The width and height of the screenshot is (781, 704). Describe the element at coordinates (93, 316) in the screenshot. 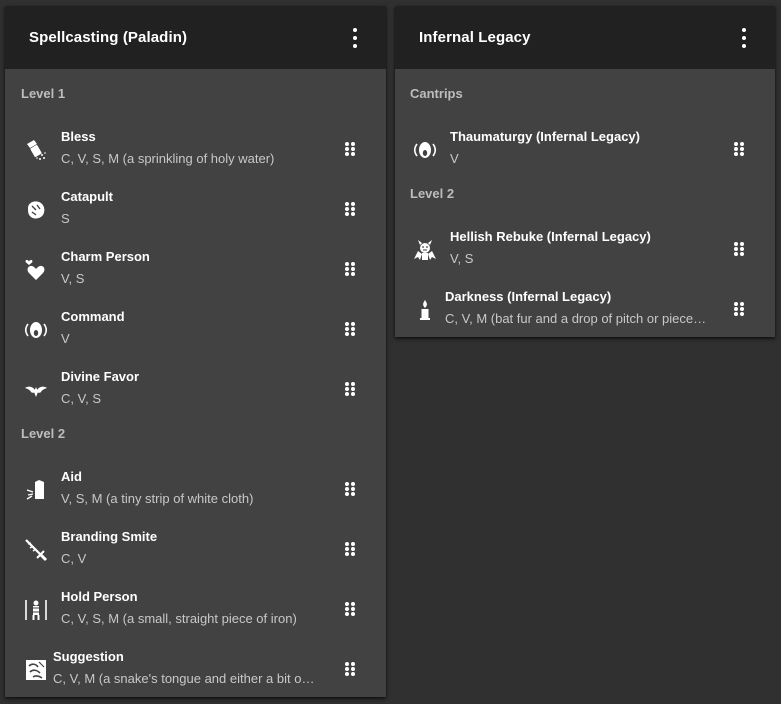

I see `spell-name: Command` at that location.